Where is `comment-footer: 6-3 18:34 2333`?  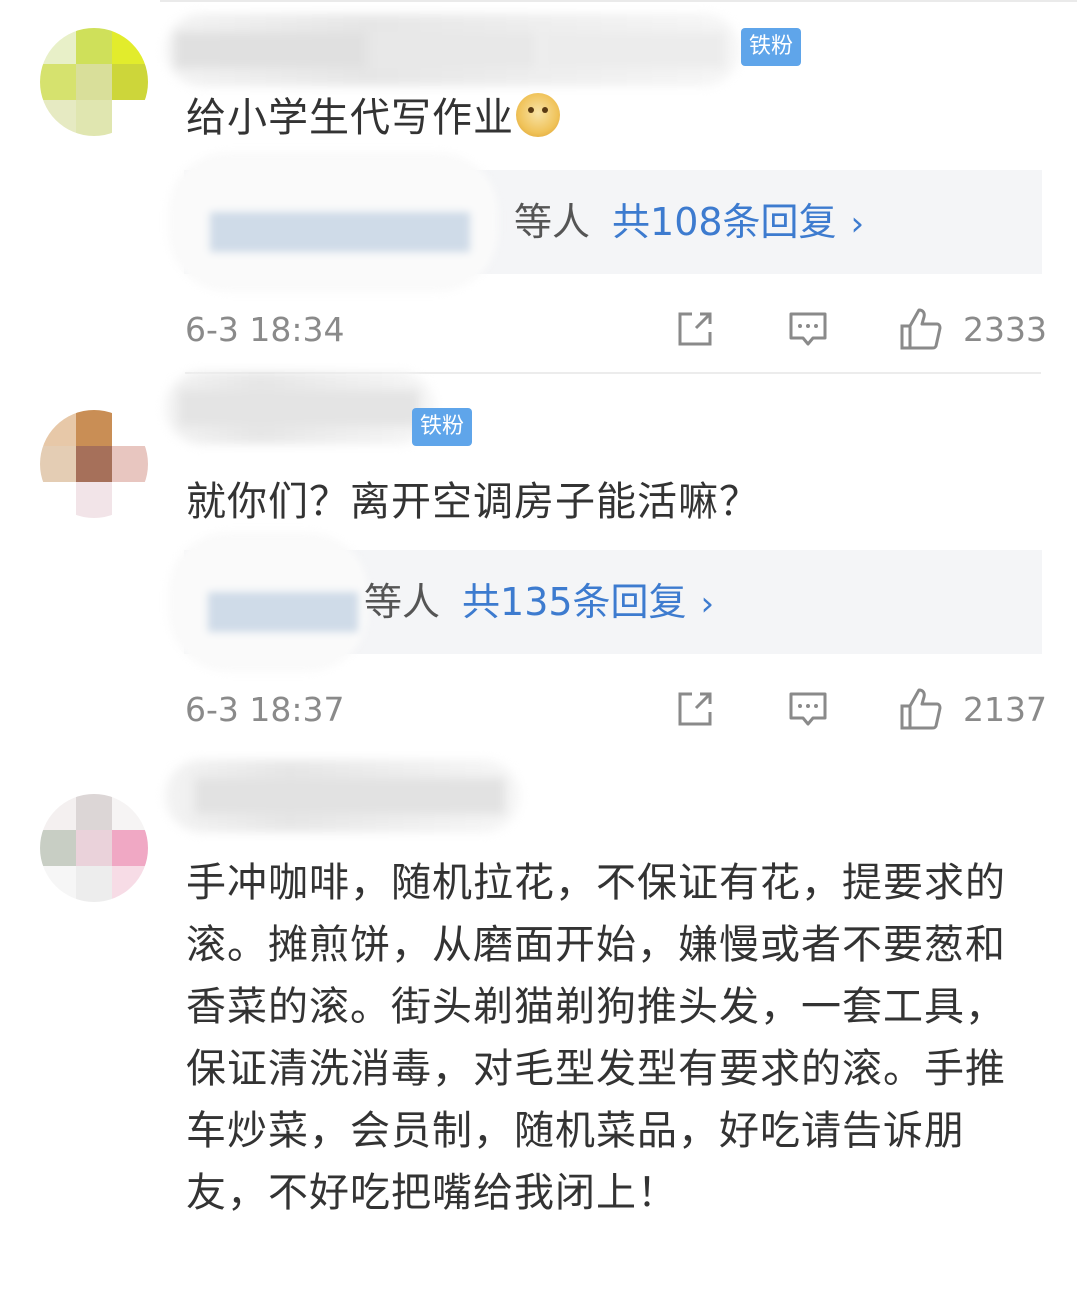
comment-footer: 6-3 18:34 2333 is located at coordinates (538, 331).